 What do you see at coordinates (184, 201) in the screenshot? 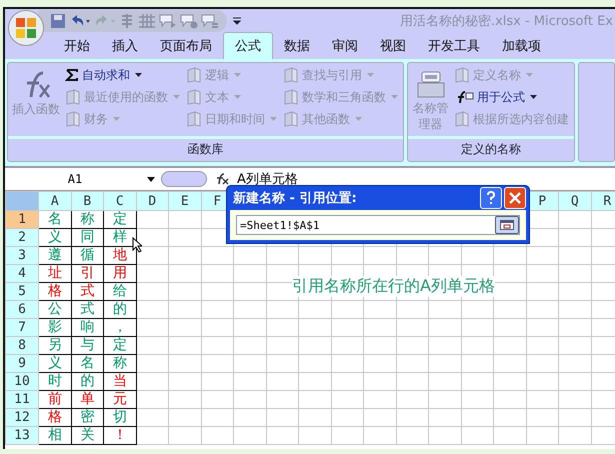
I see `column-header: E` at bounding box center [184, 201].